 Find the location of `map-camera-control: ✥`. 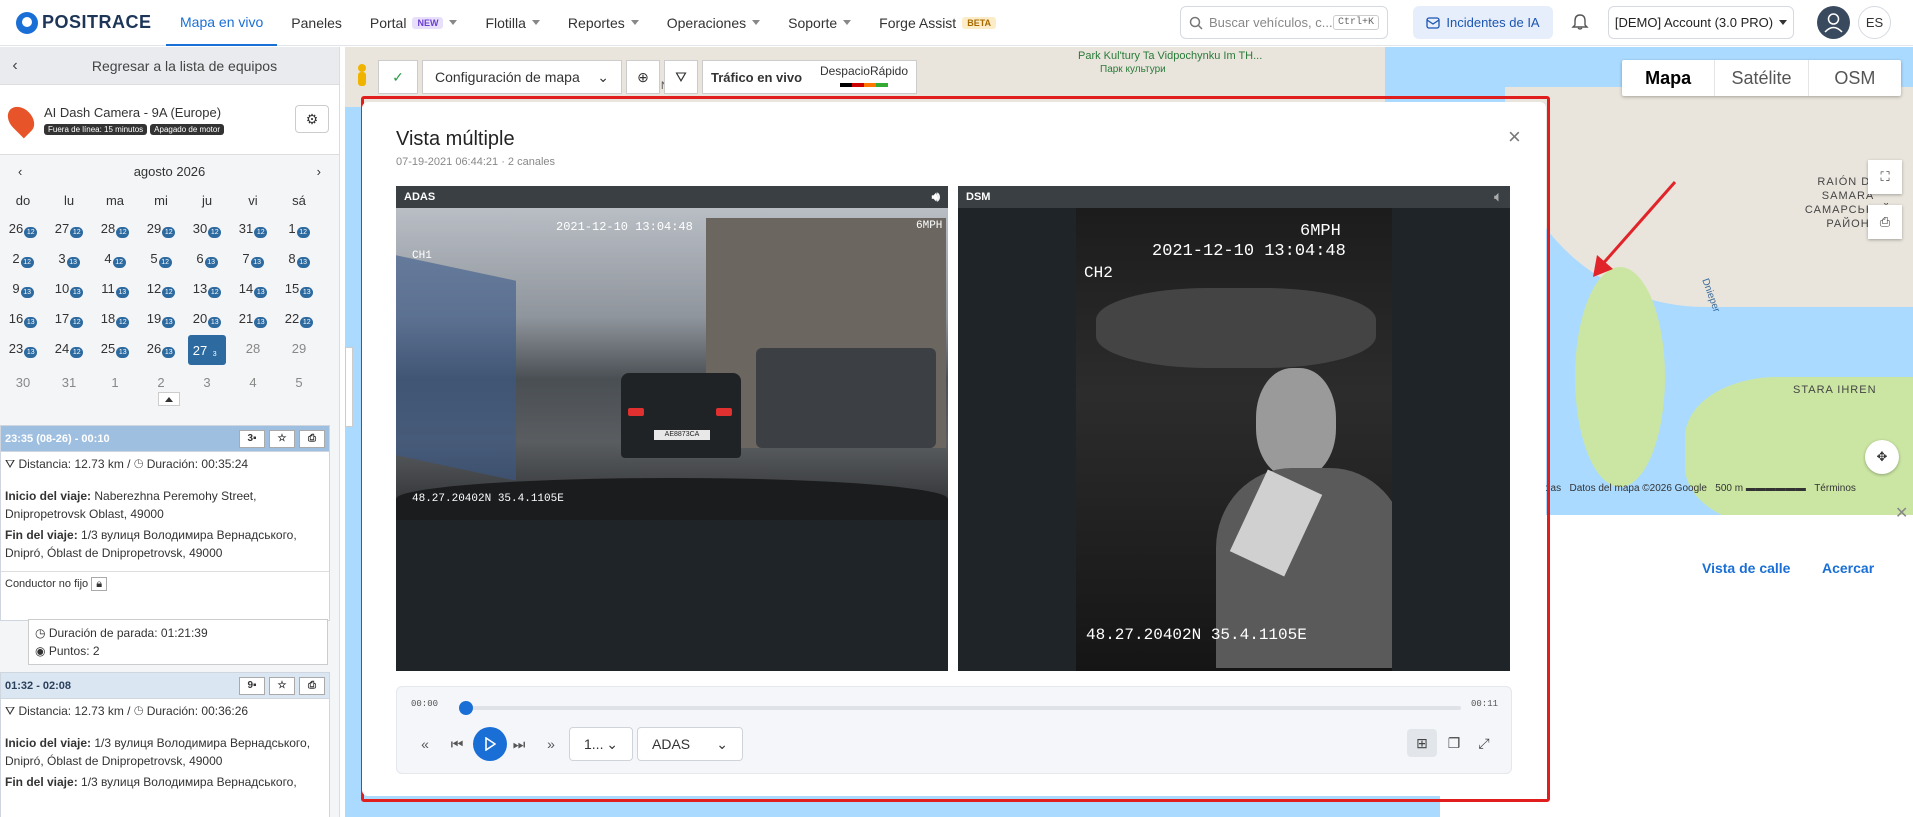

map-camera-control: ✥ is located at coordinates (1882, 457).